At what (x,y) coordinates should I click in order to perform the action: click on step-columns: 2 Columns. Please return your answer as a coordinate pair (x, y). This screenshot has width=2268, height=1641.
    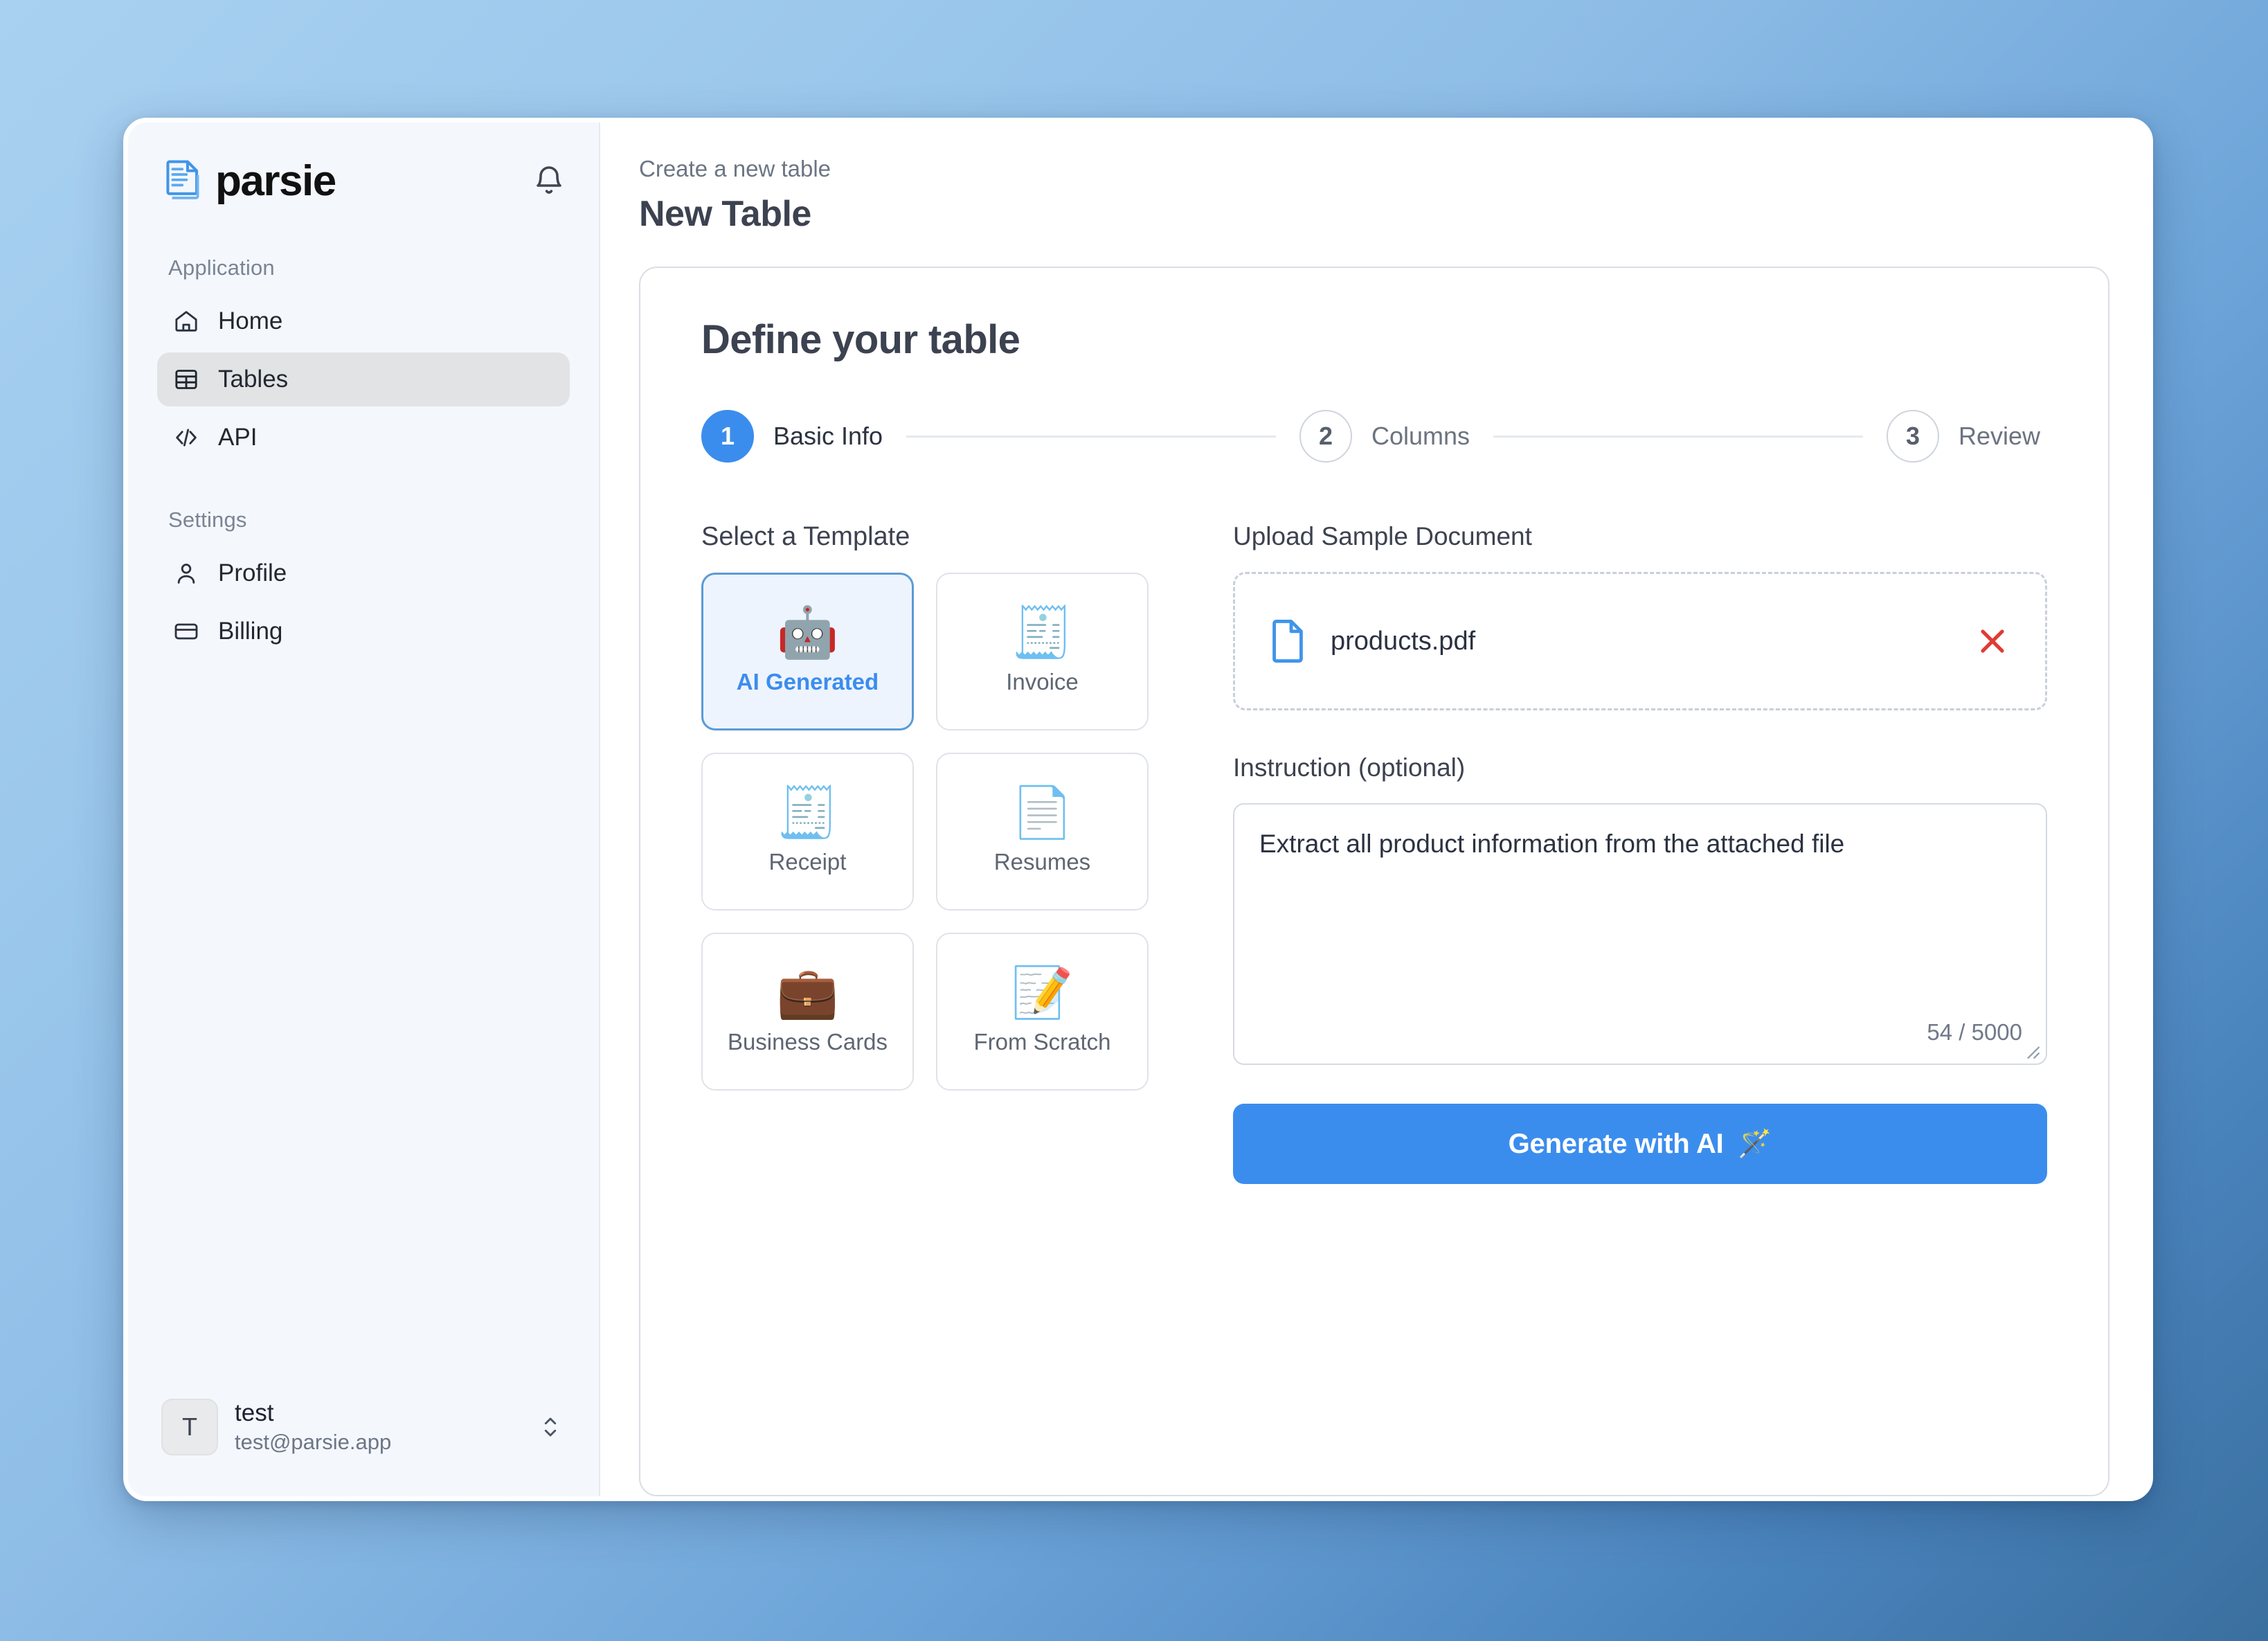
    Looking at the image, I should click on (1384, 437).